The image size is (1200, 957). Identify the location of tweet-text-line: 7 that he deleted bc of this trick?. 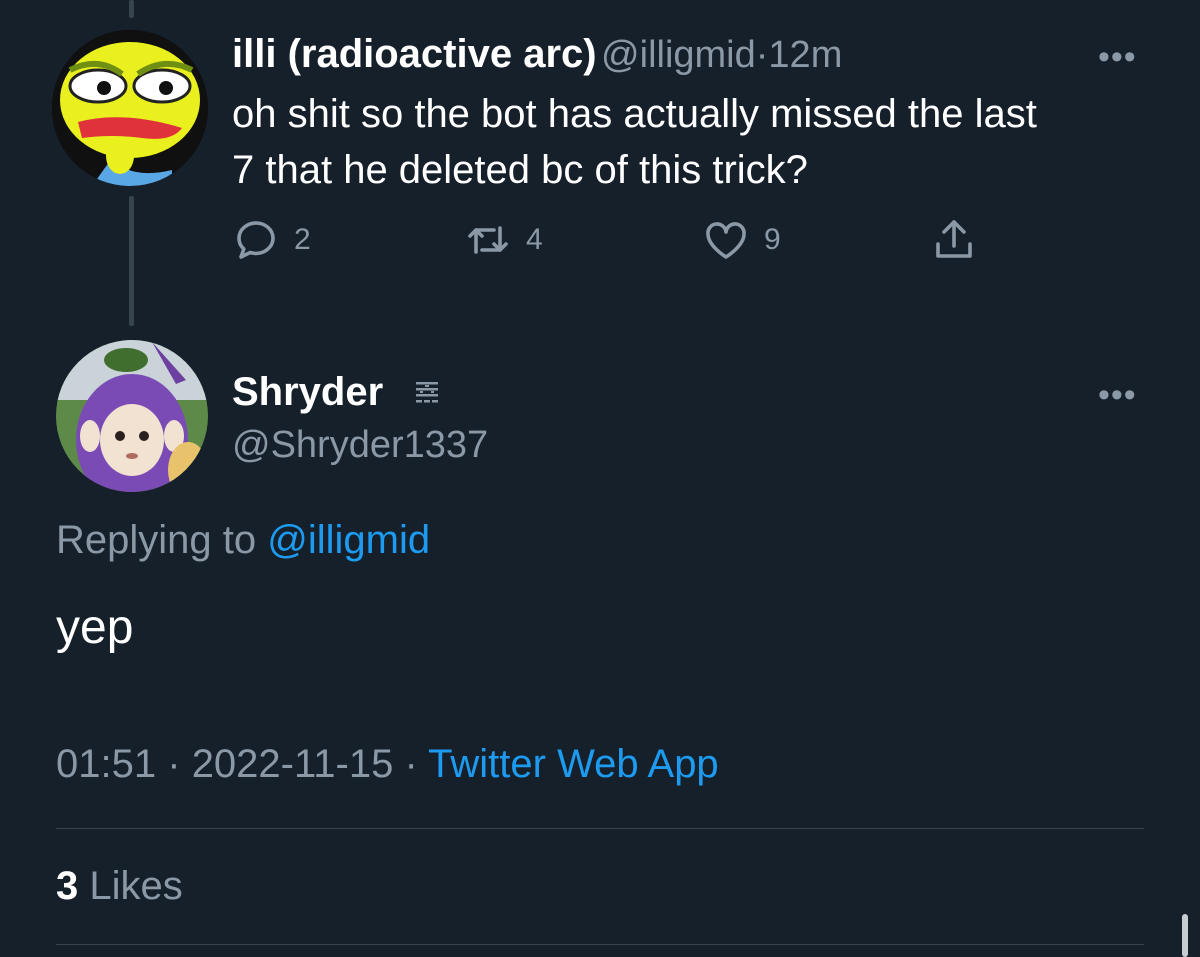
(520, 170).